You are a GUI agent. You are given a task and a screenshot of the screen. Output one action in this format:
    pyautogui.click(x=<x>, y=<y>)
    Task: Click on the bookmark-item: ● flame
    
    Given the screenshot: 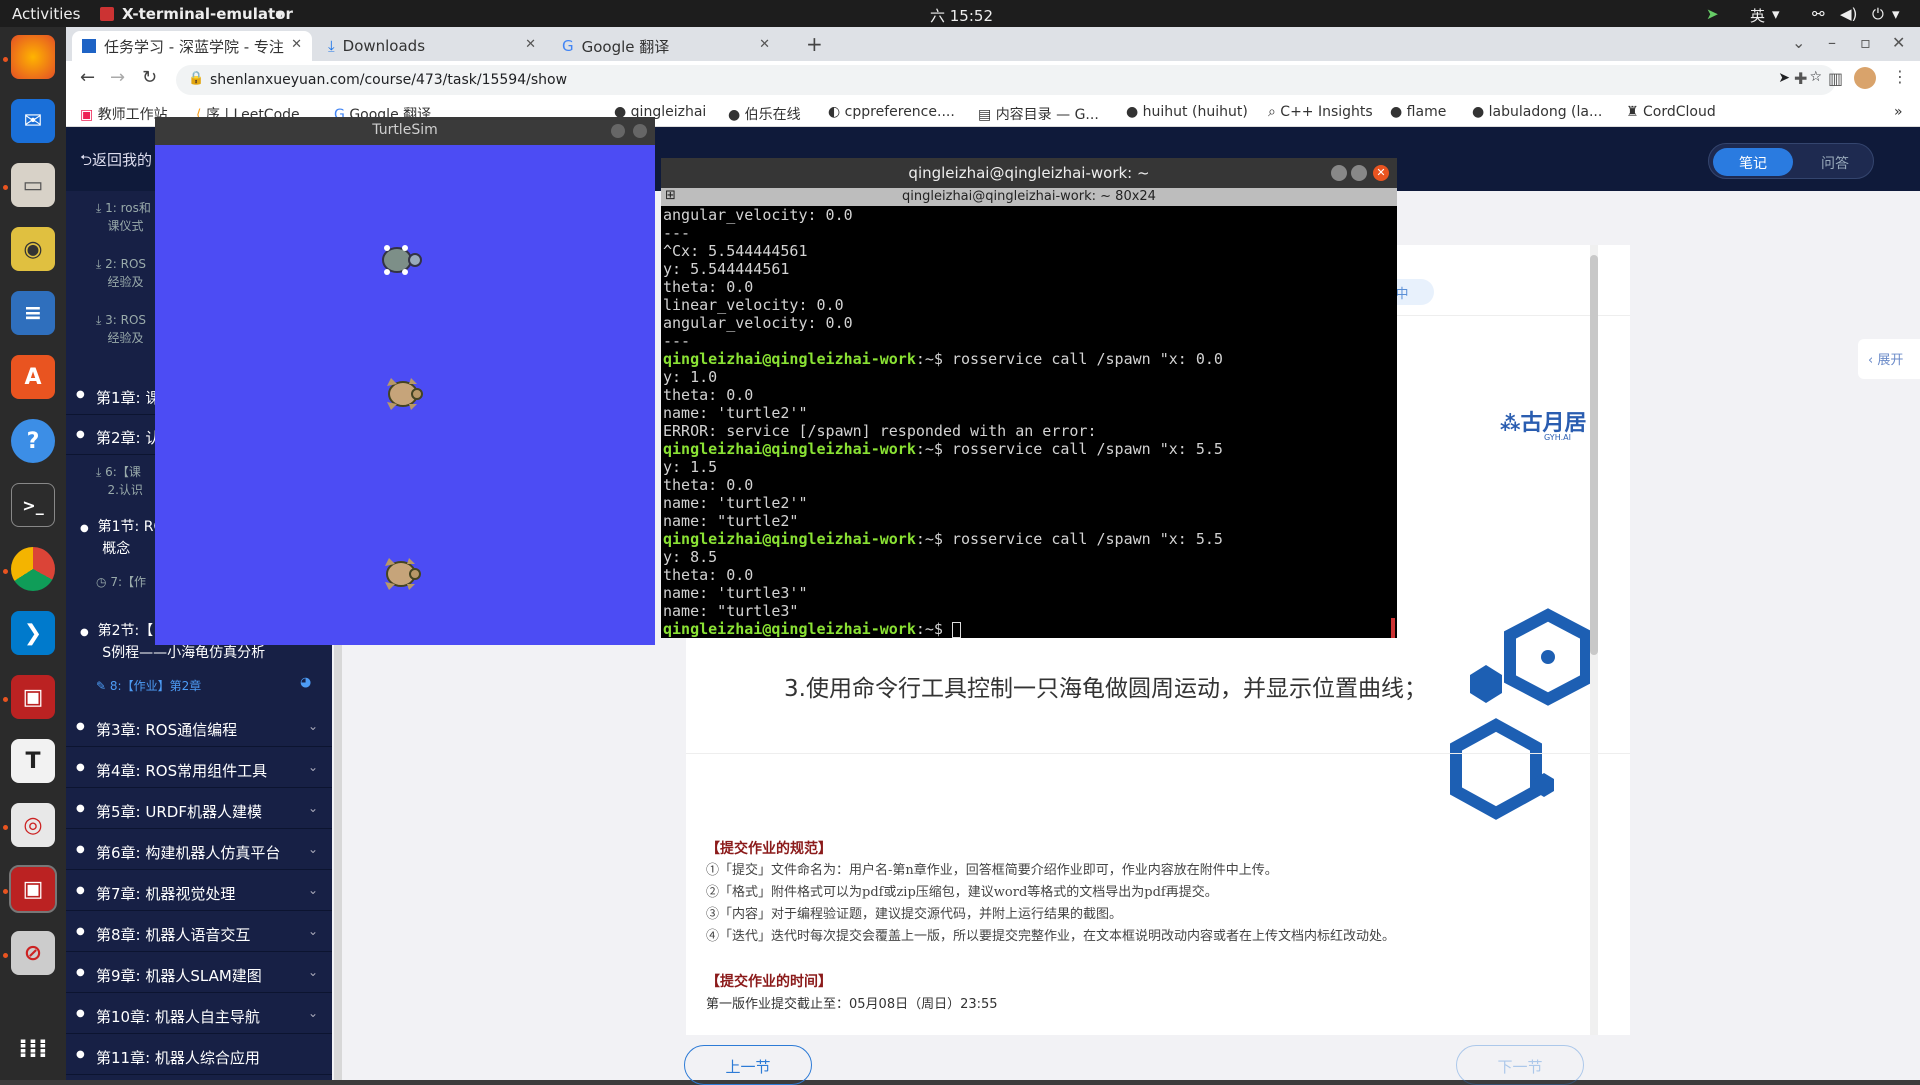 What is the action you would take?
    pyautogui.click(x=1418, y=112)
    